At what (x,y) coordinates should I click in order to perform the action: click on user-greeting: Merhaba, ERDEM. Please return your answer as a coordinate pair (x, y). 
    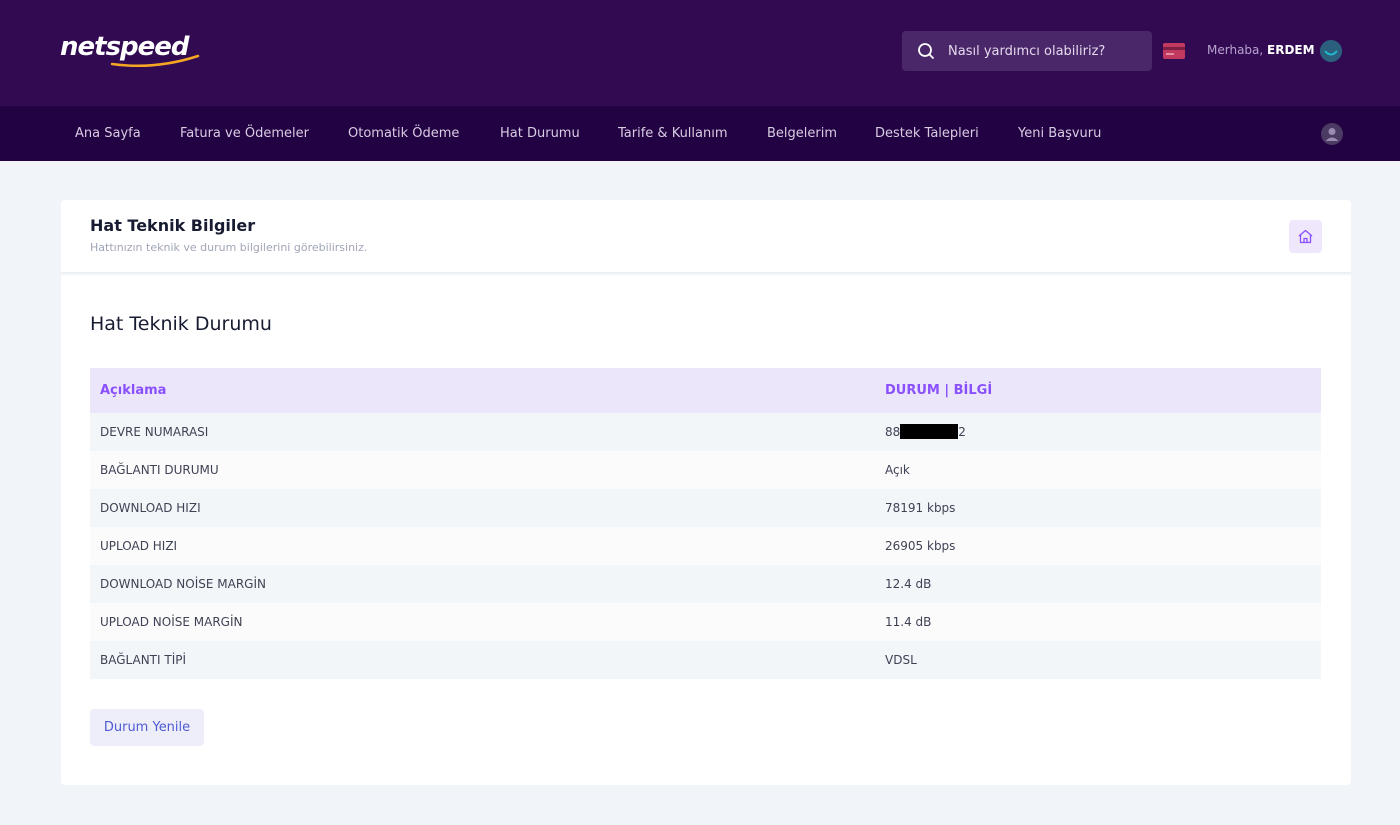
    Looking at the image, I should click on (1261, 50).